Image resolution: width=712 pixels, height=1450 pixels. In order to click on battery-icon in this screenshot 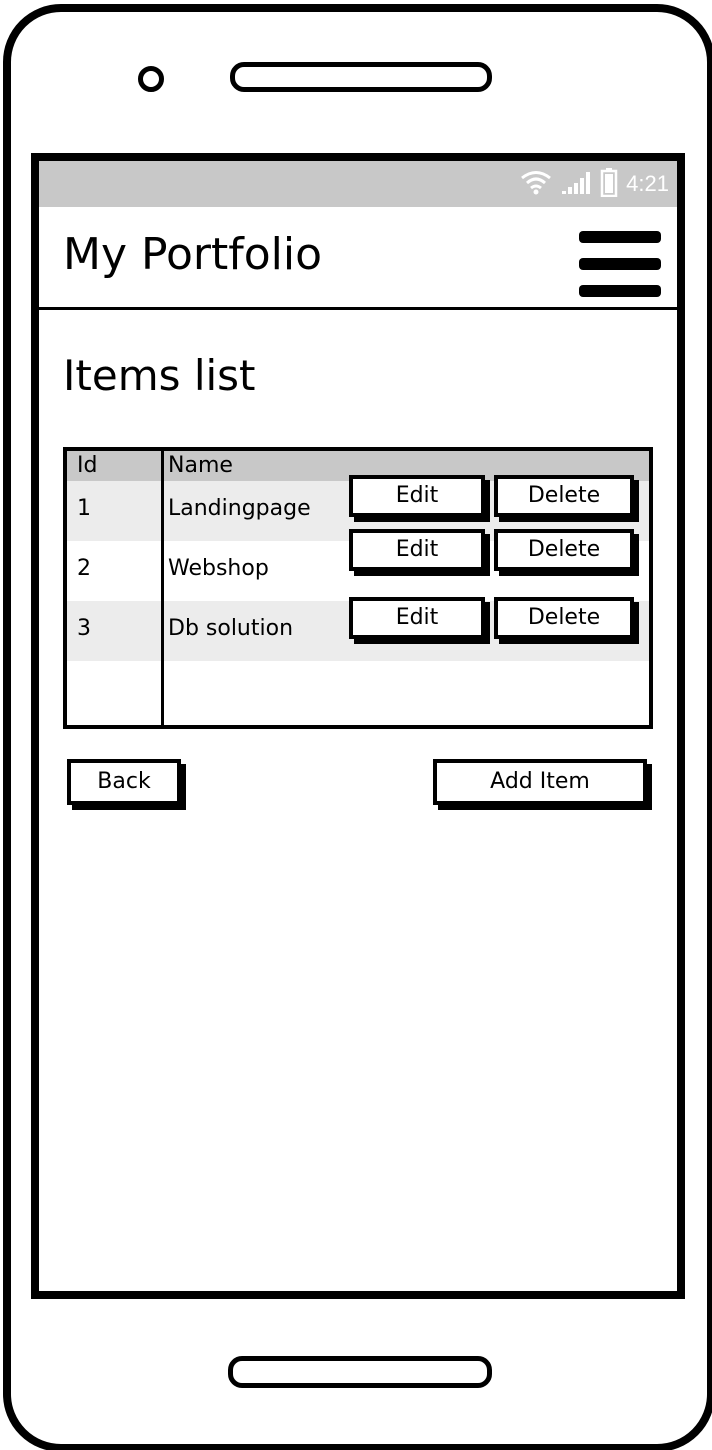, I will do `click(609, 184)`.